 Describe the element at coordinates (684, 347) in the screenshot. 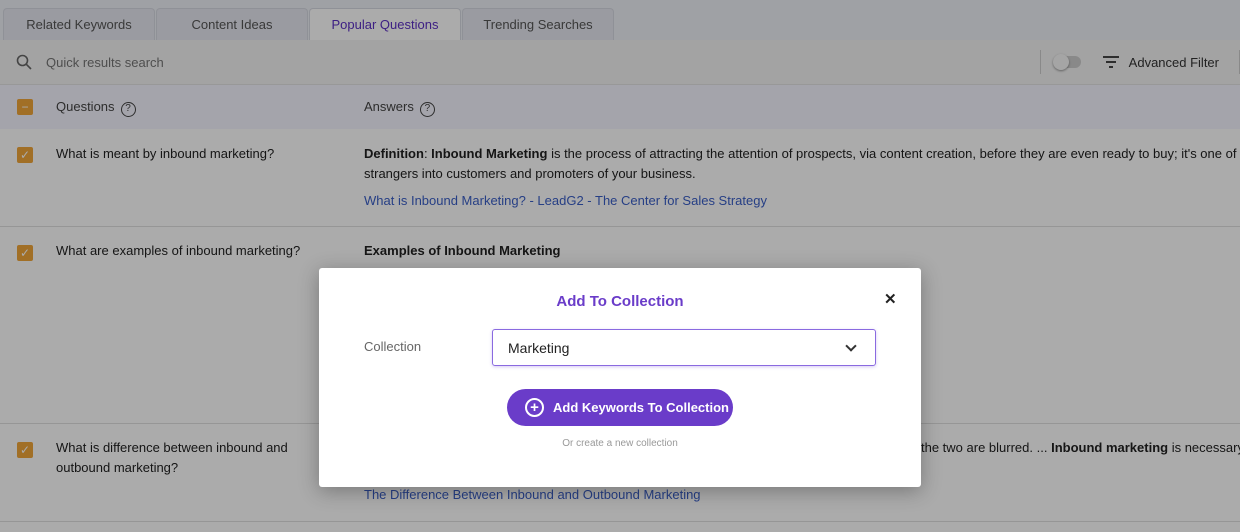

I see `collection-select: Marketing` at that location.